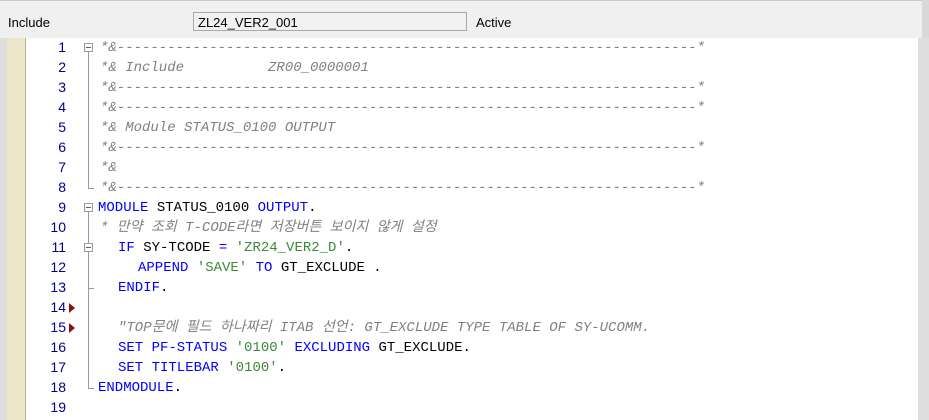  Describe the element at coordinates (29, 22) in the screenshot. I see `include-label: Include` at that location.